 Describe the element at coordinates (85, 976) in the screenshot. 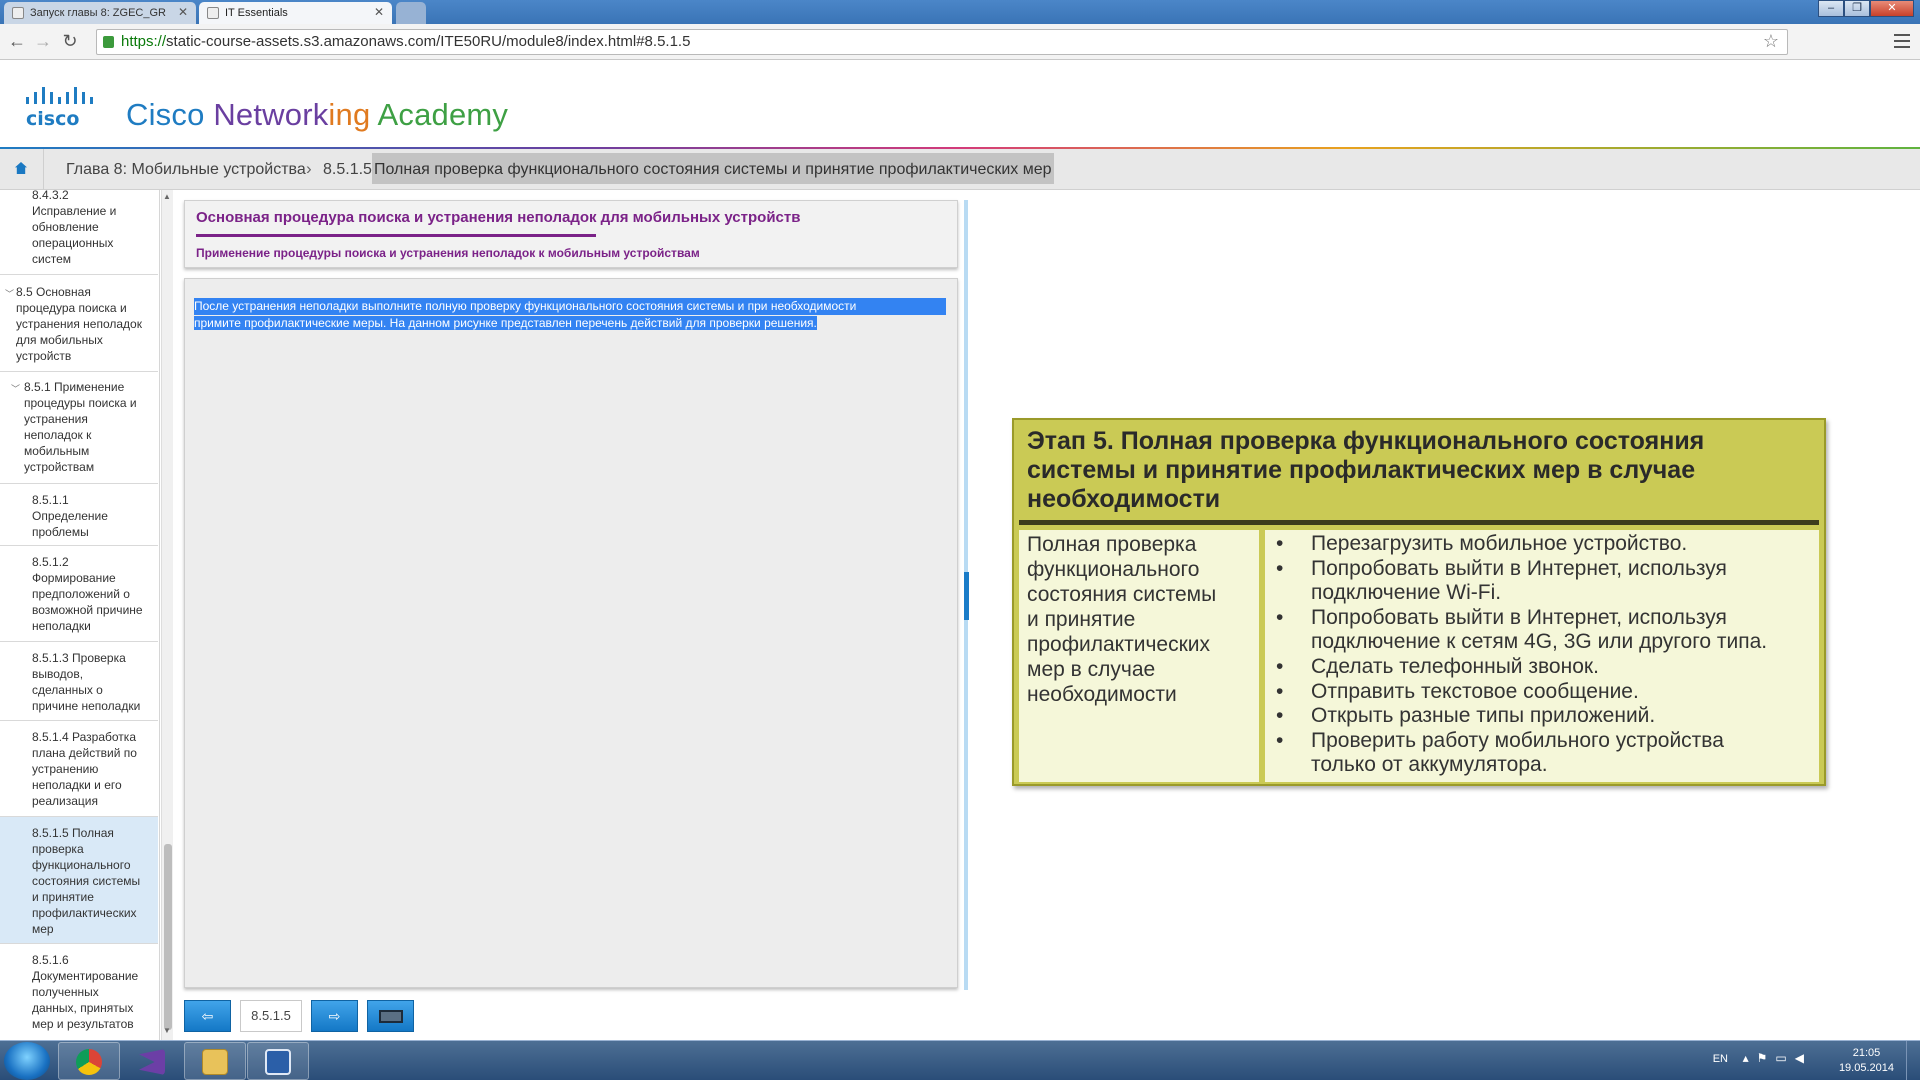

I see `toc-line: Документирование` at that location.